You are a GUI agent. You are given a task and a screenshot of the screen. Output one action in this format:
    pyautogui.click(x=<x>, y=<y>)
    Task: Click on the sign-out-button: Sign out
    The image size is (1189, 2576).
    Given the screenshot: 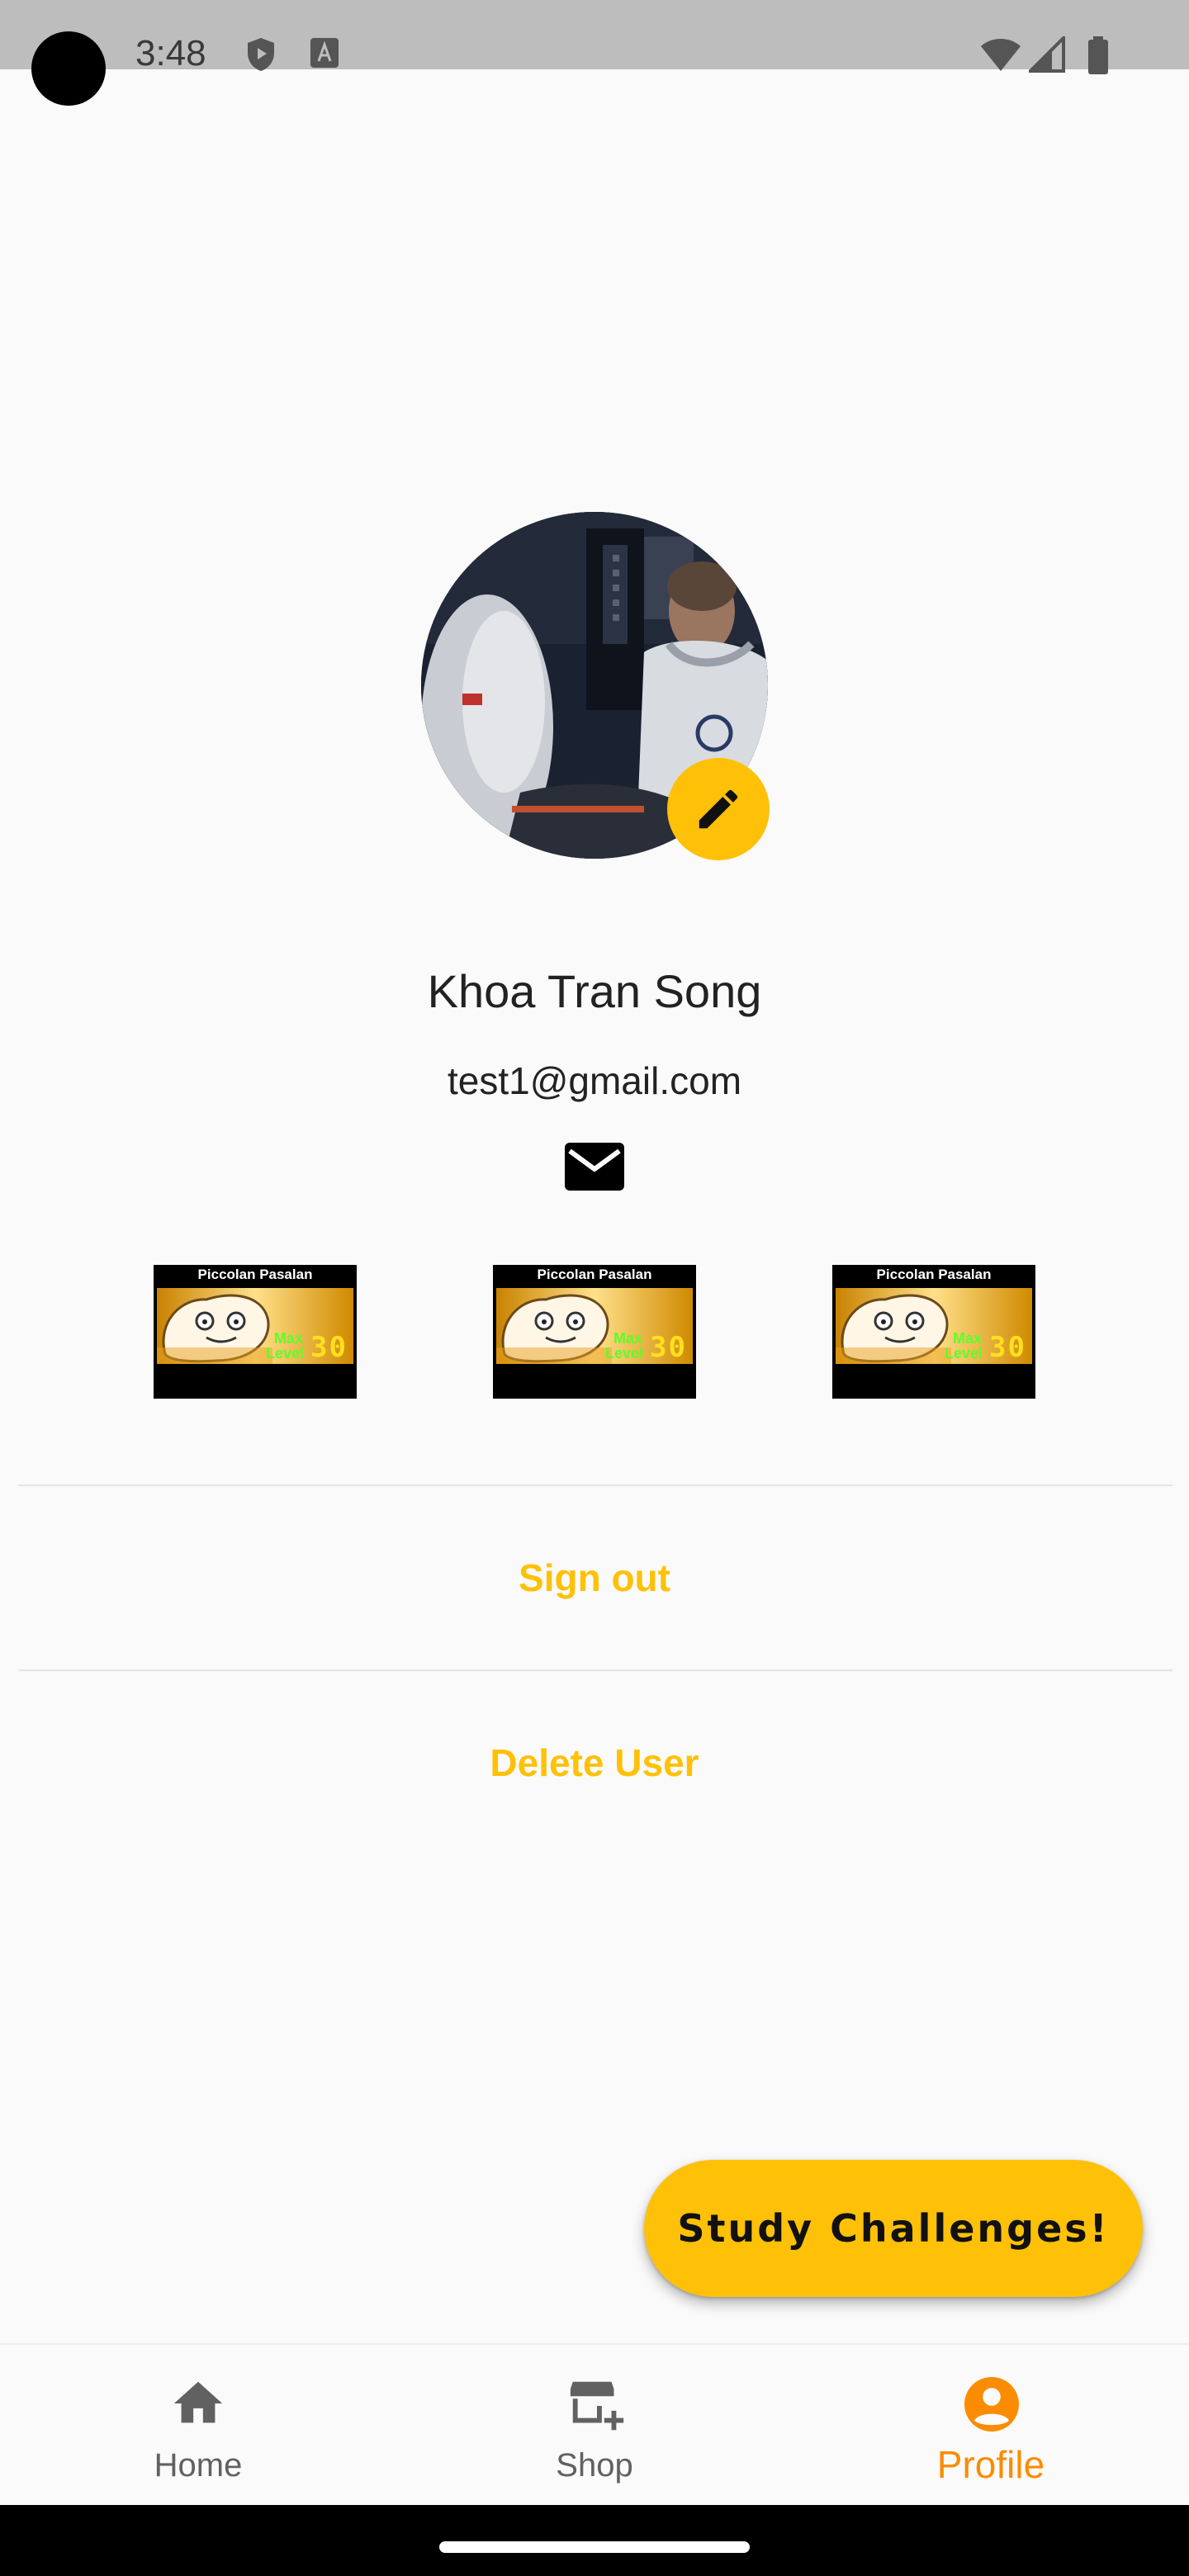 What is the action you would take?
    pyautogui.click(x=594, y=1578)
    